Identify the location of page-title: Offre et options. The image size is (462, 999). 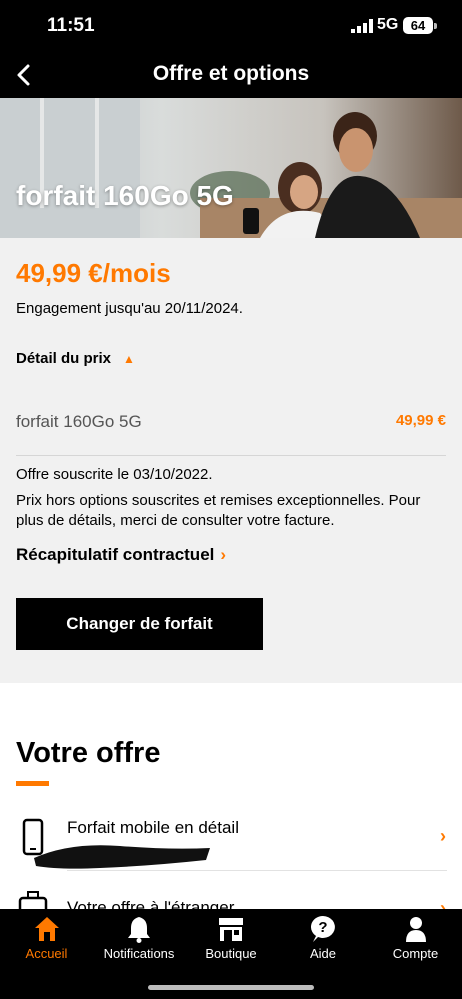
(231, 73).